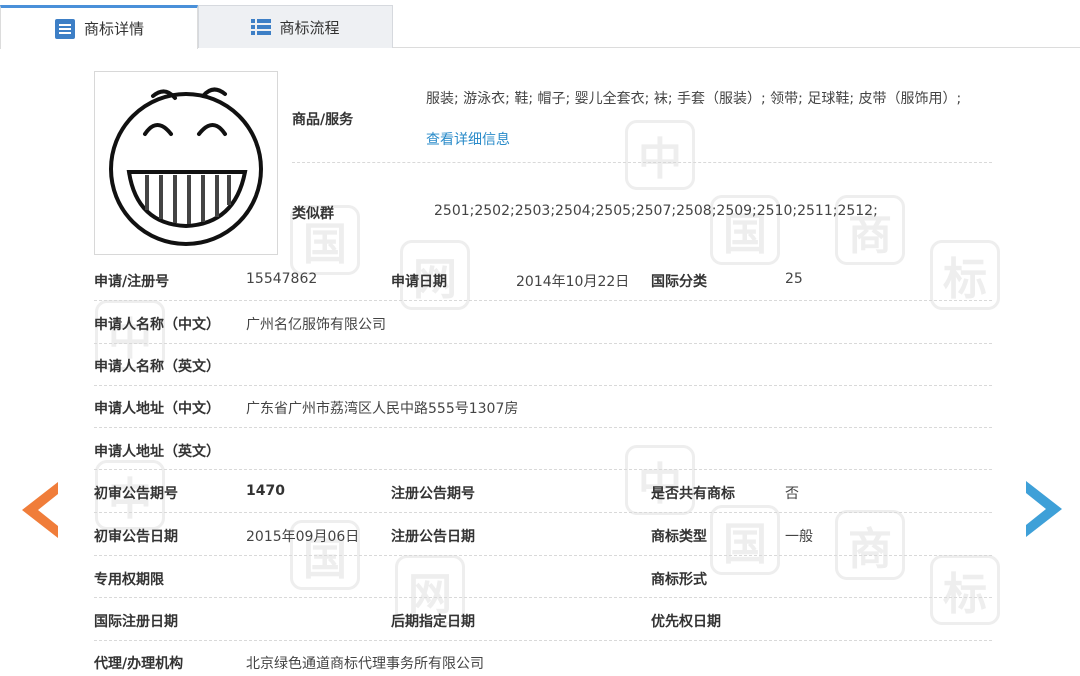 The width and height of the screenshot is (1080, 676). What do you see at coordinates (186, 166) in the screenshot?
I see `smiley-face-icon` at bounding box center [186, 166].